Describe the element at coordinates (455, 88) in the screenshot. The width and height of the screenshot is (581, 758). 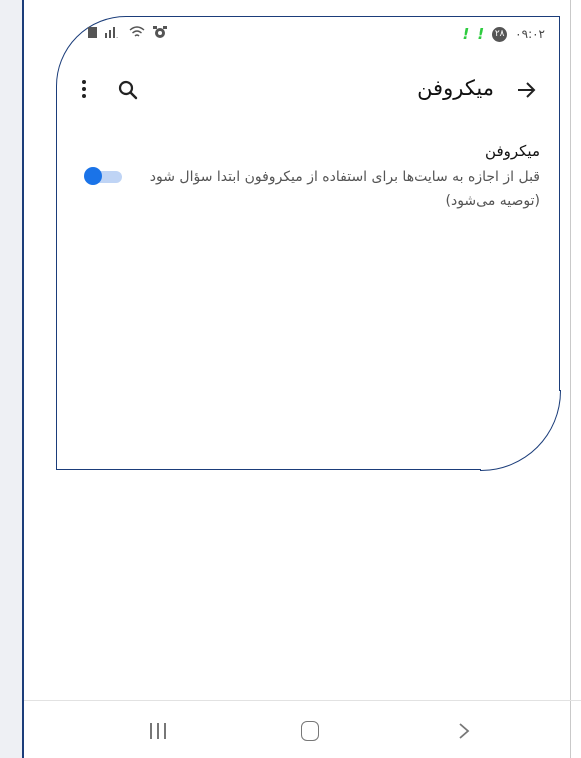
I see `page-title: میکروفن` at that location.